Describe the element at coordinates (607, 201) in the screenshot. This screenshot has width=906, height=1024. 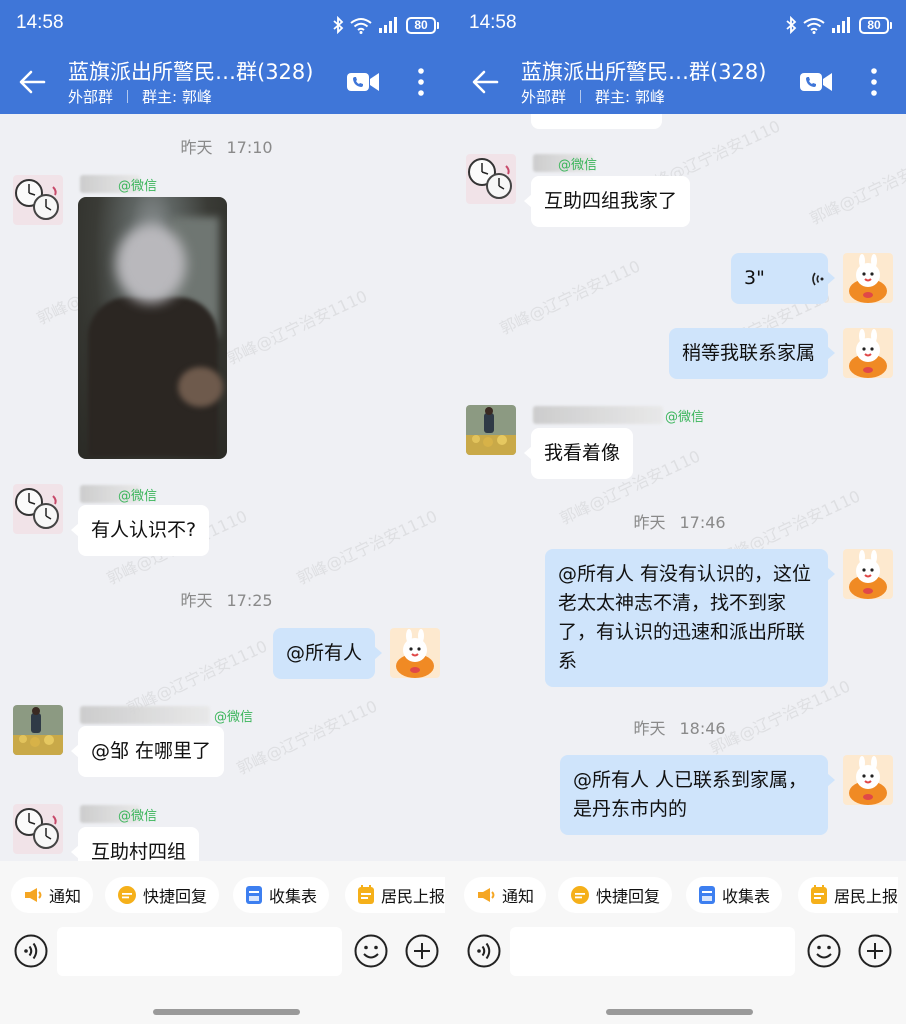
I see `message-bubble: 互助四组我家了` at that location.